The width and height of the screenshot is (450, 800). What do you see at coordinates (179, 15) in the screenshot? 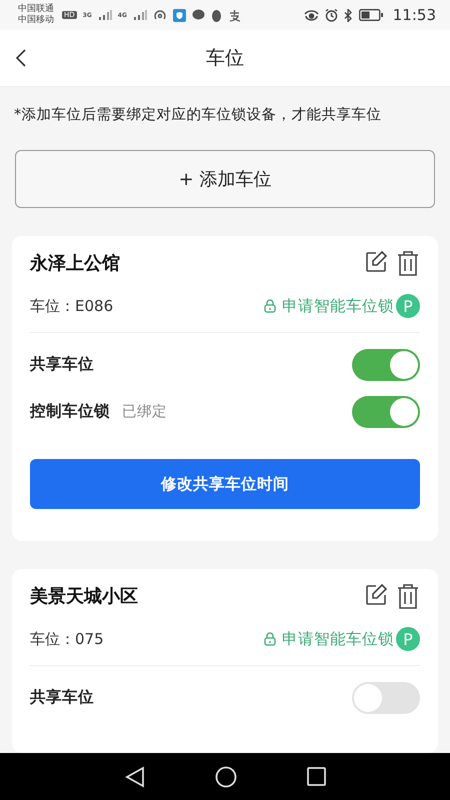
I see `shield-app-icon` at bounding box center [179, 15].